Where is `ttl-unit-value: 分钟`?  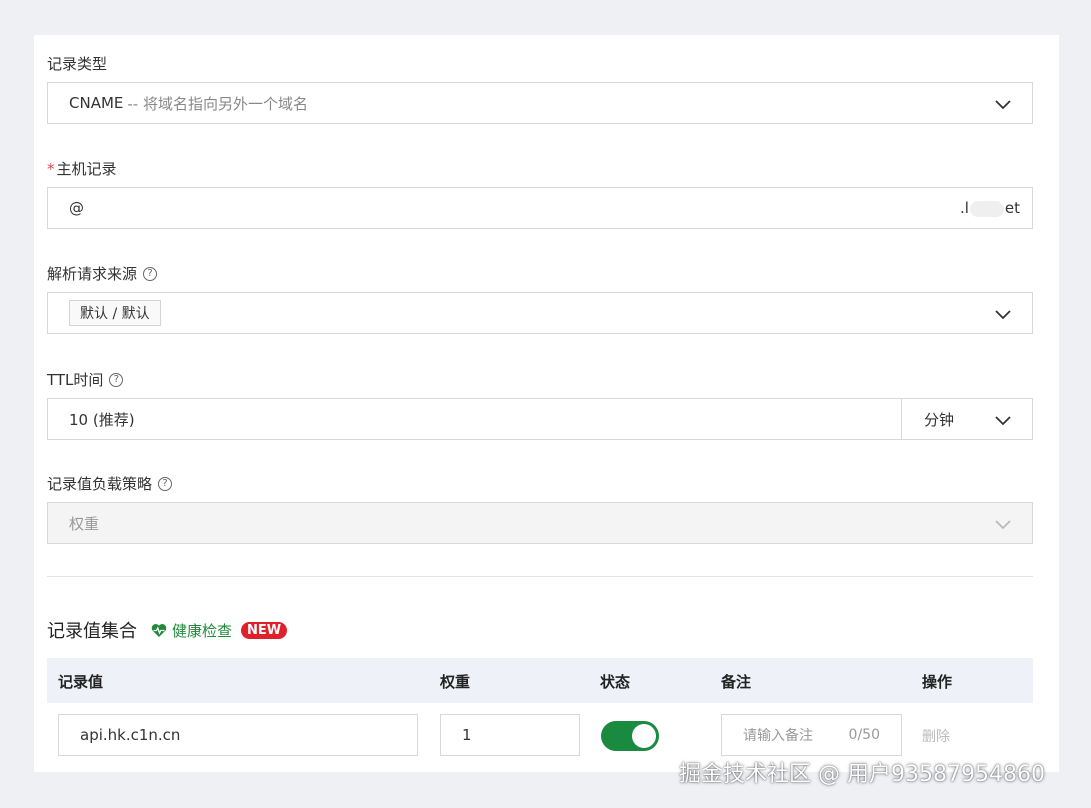
ttl-unit-value: 分钟 is located at coordinates (939, 419).